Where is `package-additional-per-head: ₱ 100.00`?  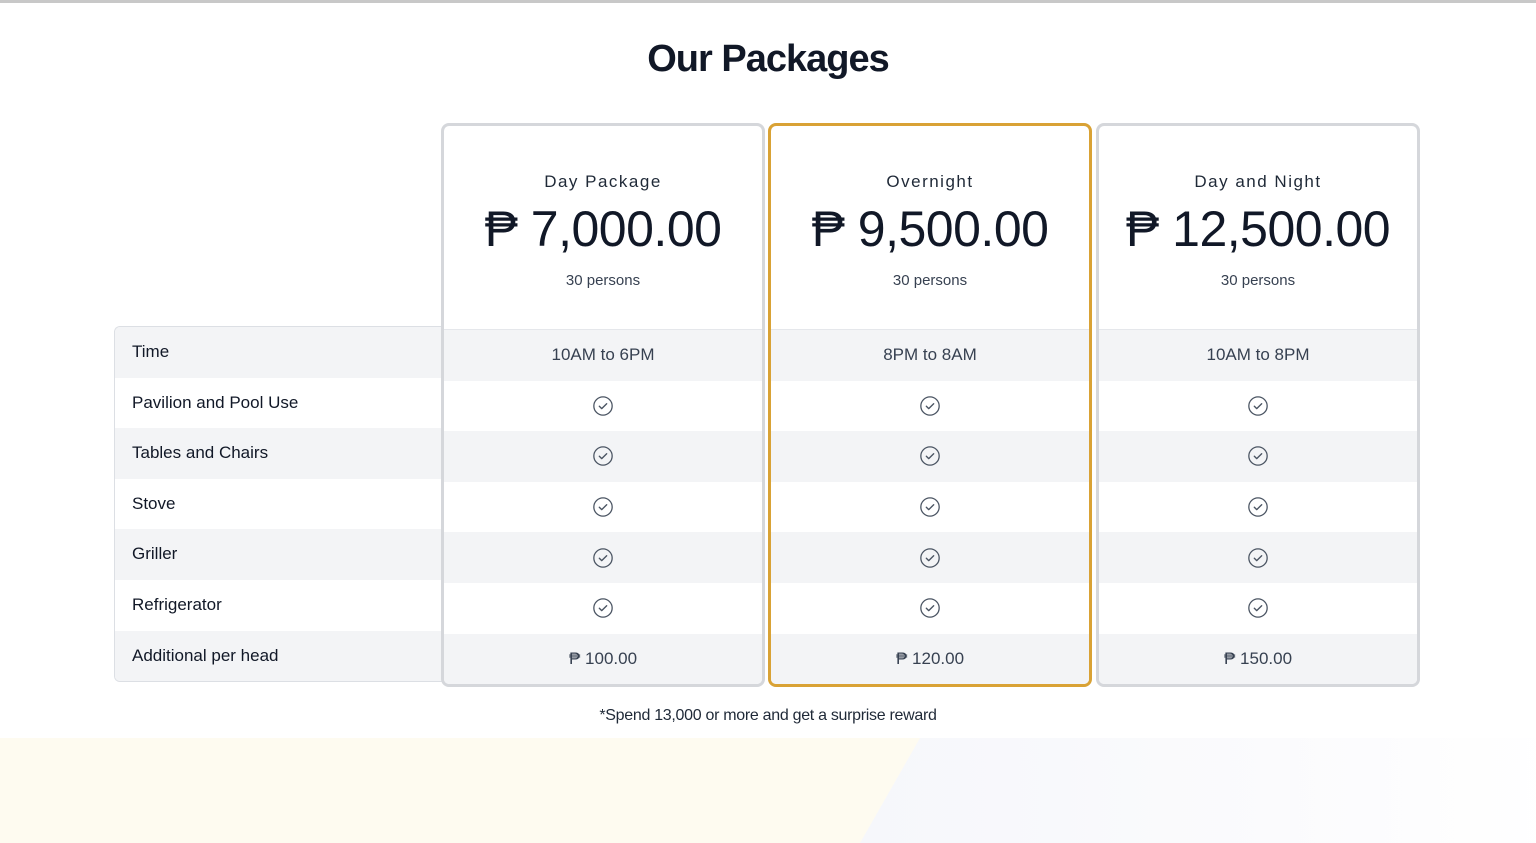 package-additional-per-head: ₱ 100.00 is located at coordinates (603, 658).